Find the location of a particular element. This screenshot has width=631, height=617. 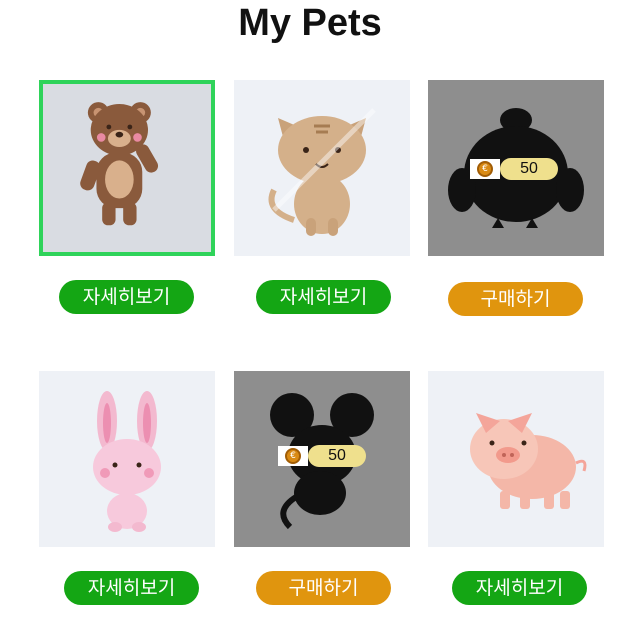

buy-button-bird: 구매하기 is located at coordinates (515, 299).